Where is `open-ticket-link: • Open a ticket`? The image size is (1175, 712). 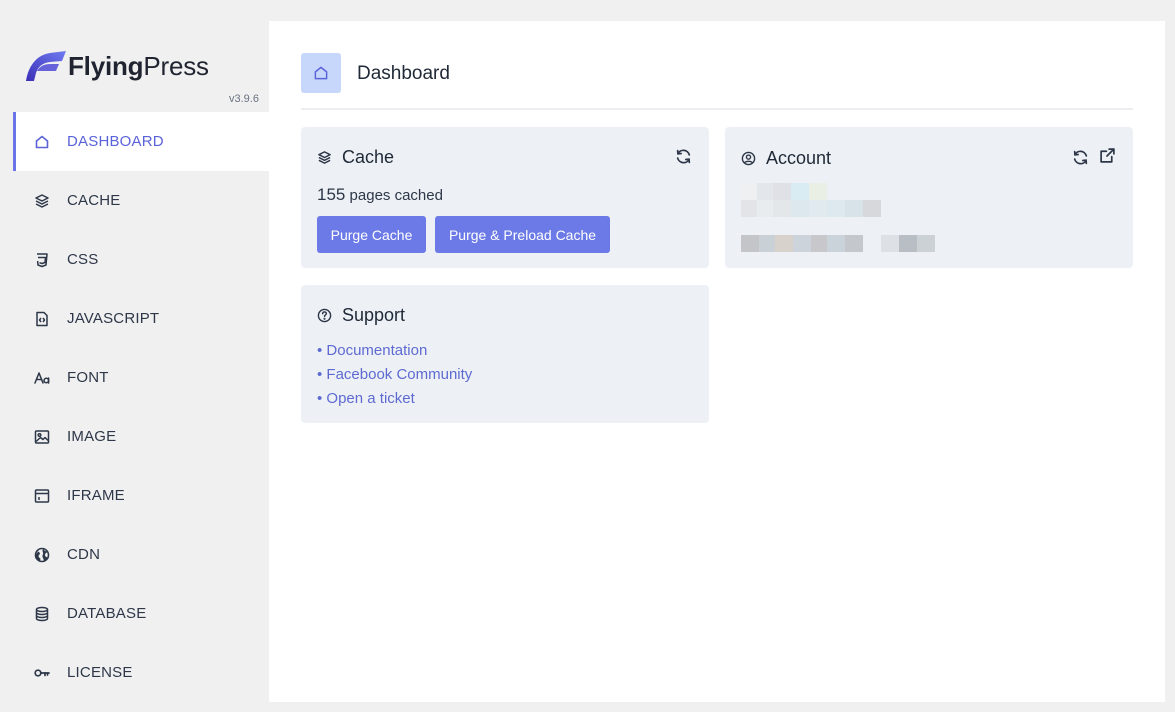 open-ticket-link: • Open a ticket is located at coordinates (394, 399).